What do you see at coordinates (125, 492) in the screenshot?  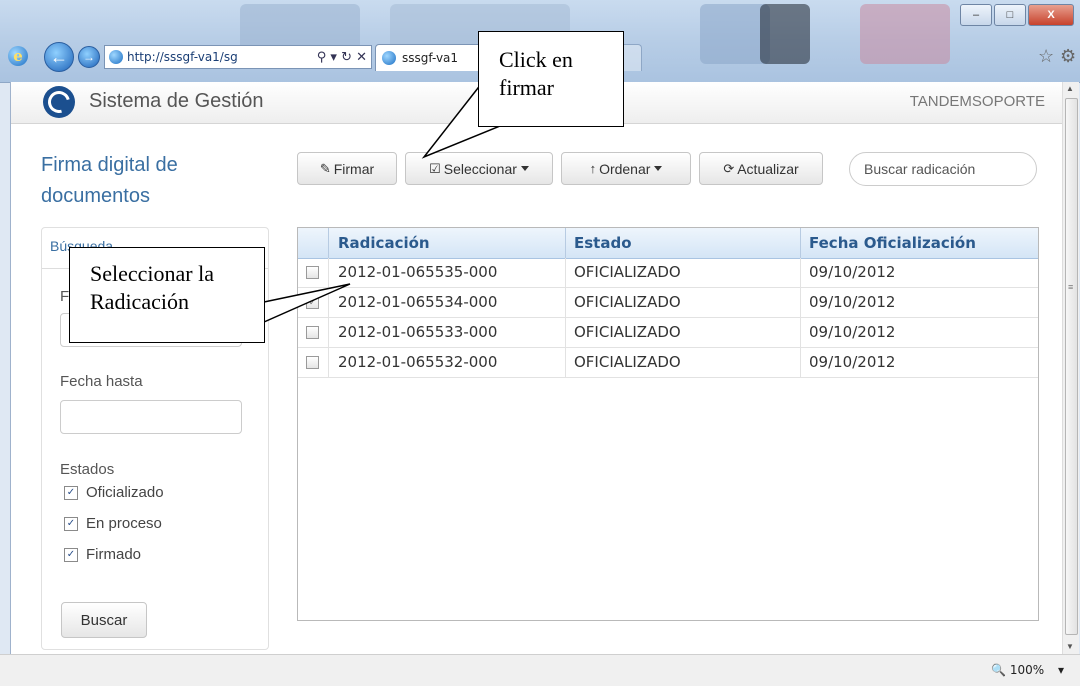 I see `estado-label: Oficializado` at bounding box center [125, 492].